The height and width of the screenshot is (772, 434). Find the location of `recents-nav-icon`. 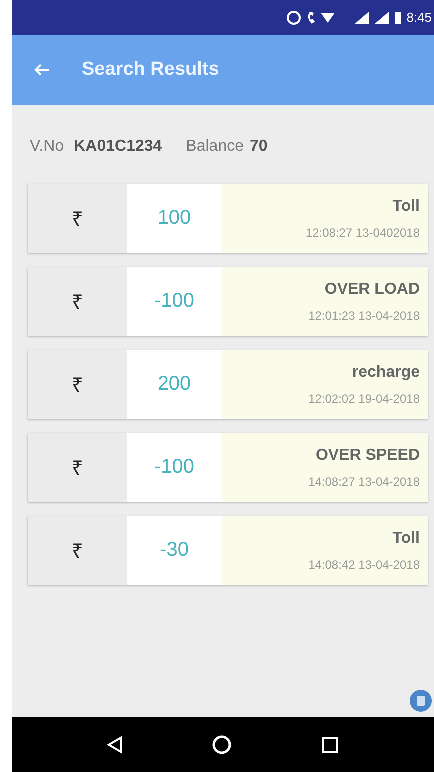

recents-nav-icon is located at coordinates (330, 745).